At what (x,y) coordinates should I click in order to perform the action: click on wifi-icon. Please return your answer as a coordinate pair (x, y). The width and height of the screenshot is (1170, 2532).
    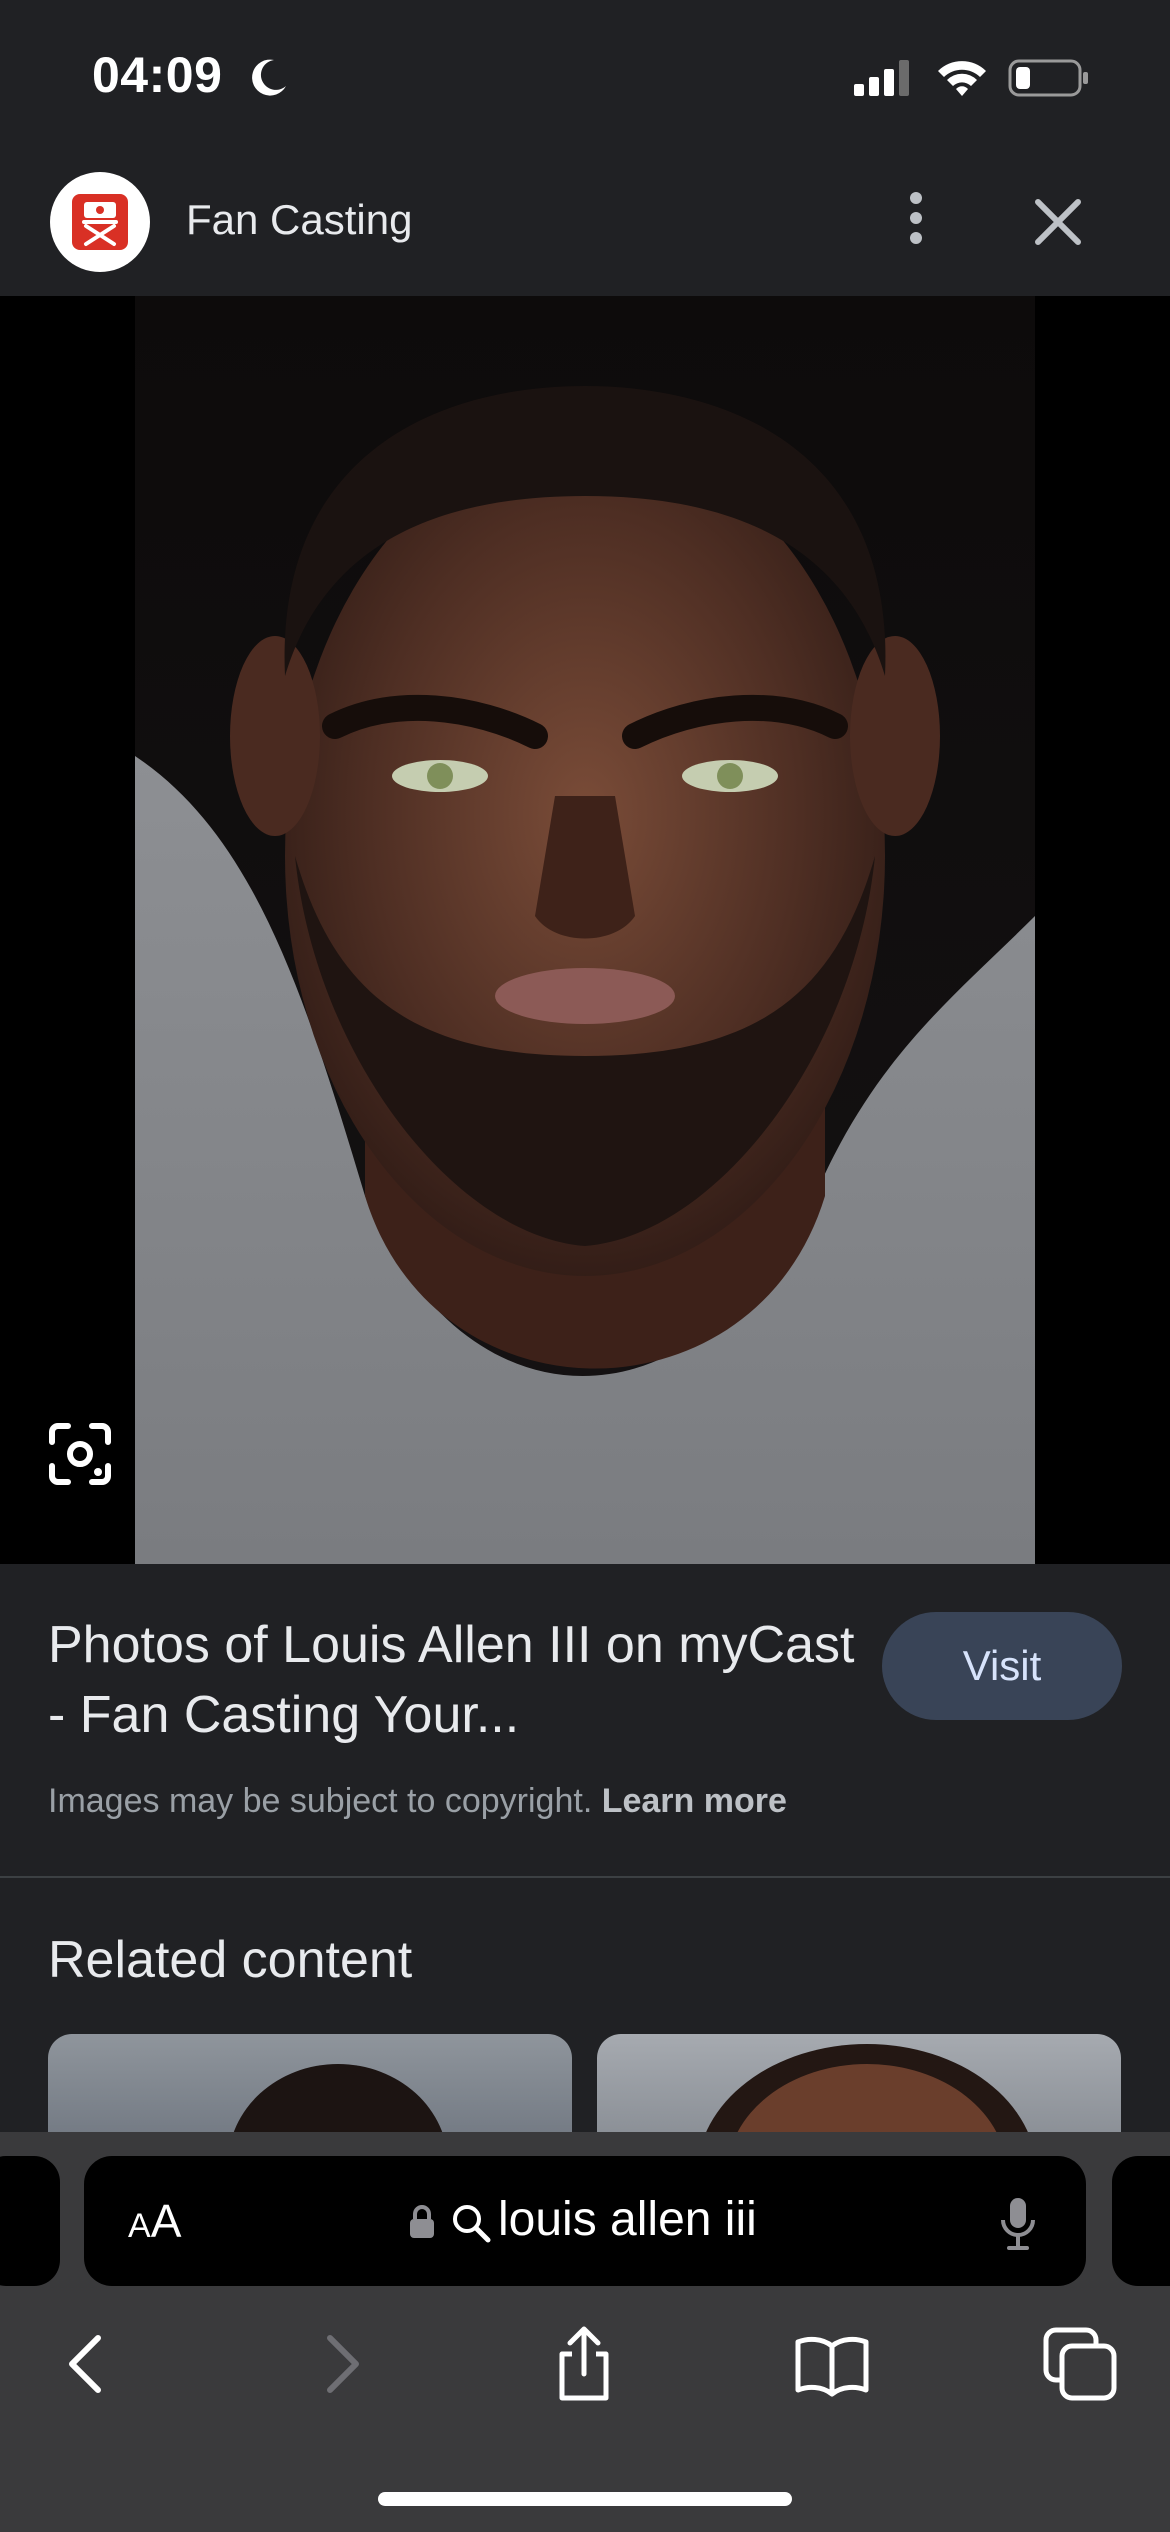
    Looking at the image, I should click on (962, 78).